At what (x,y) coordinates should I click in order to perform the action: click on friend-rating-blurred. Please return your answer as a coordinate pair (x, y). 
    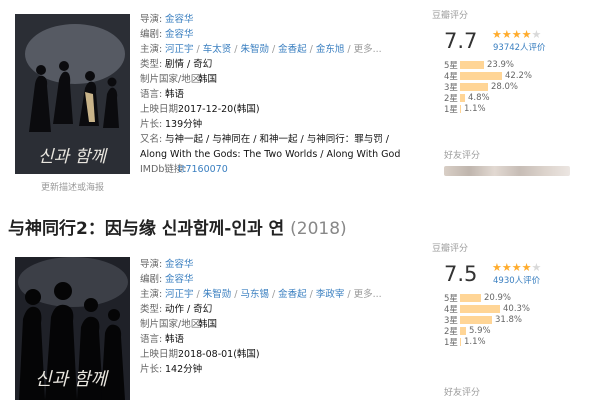
    Looking at the image, I should click on (507, 171).